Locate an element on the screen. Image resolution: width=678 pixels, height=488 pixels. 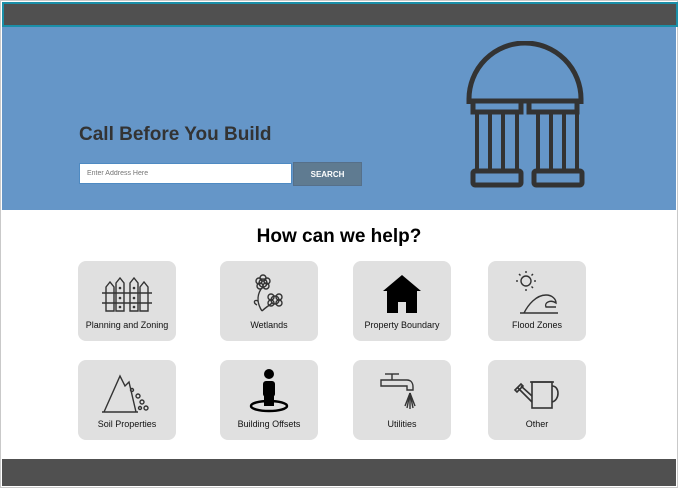
top-bar is located at coordinates (340, 14).